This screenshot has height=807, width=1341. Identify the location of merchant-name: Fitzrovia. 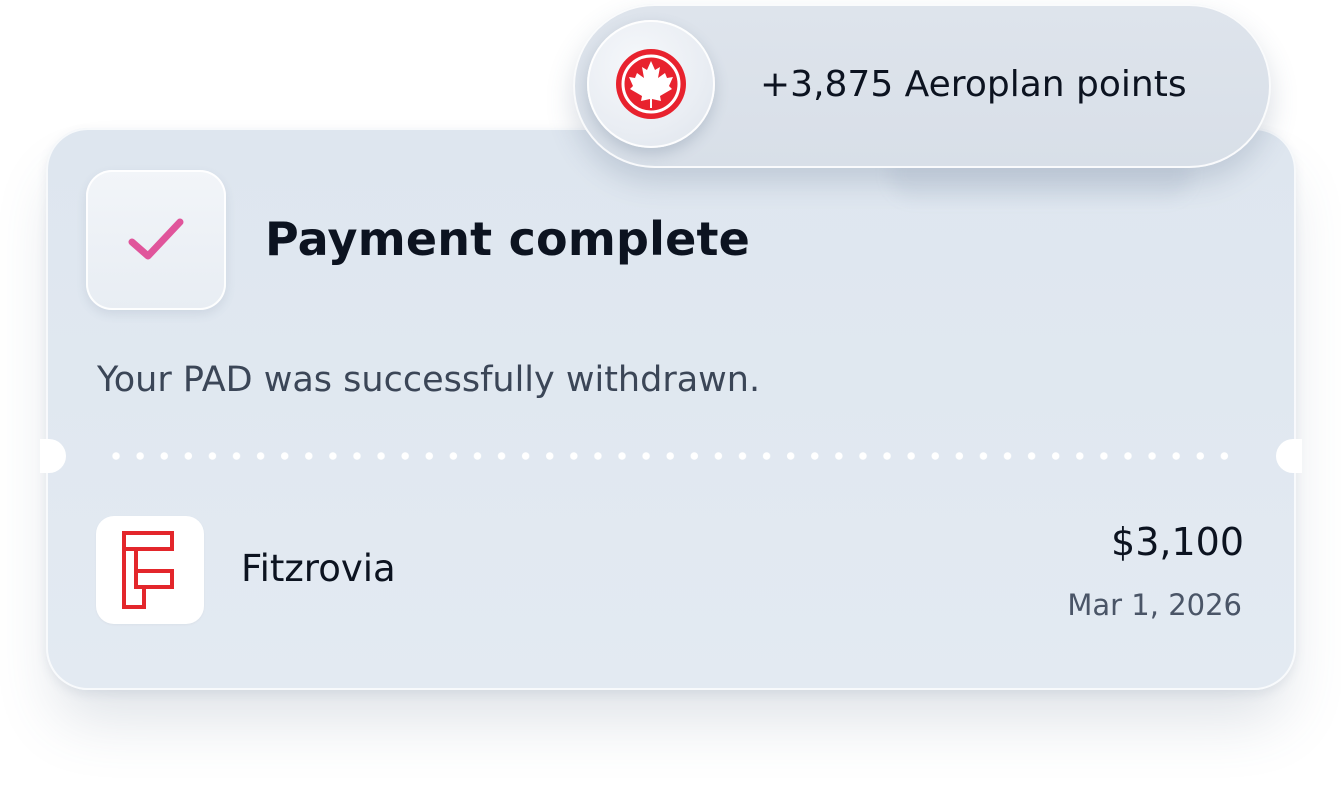
(318, 568).